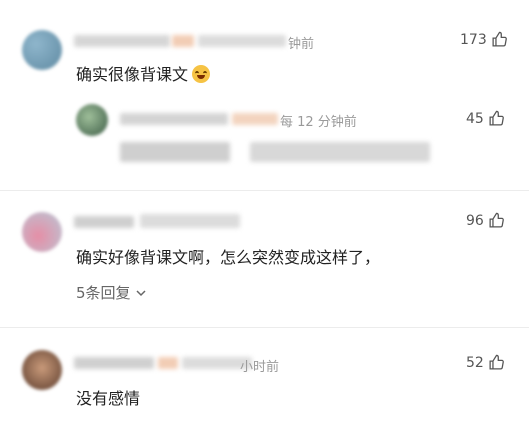 This screenshot has height=433, width=529. Describe the element at coordinates (183, 41) in the screenshot. I see `username-blur-accent` at that location.